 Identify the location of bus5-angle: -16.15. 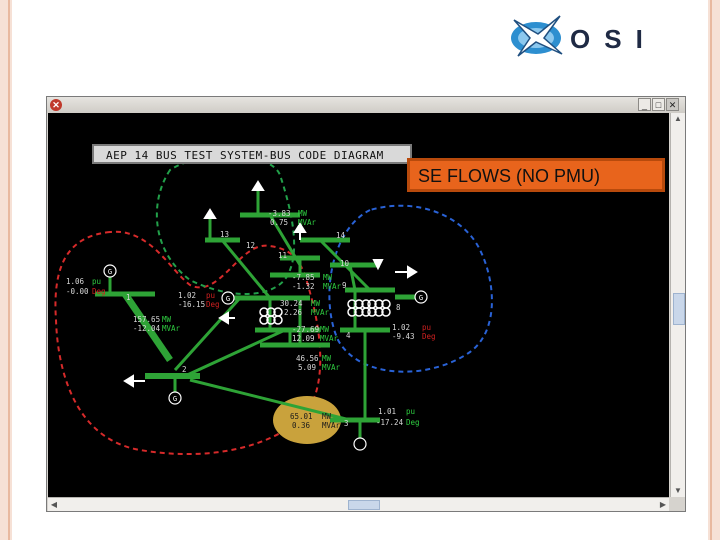
(191, 304).